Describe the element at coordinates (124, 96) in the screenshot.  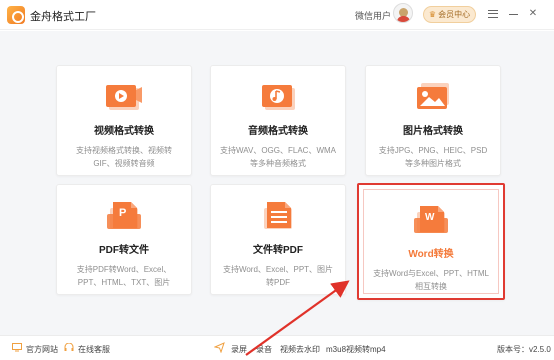
I see `video-icon` at that location.